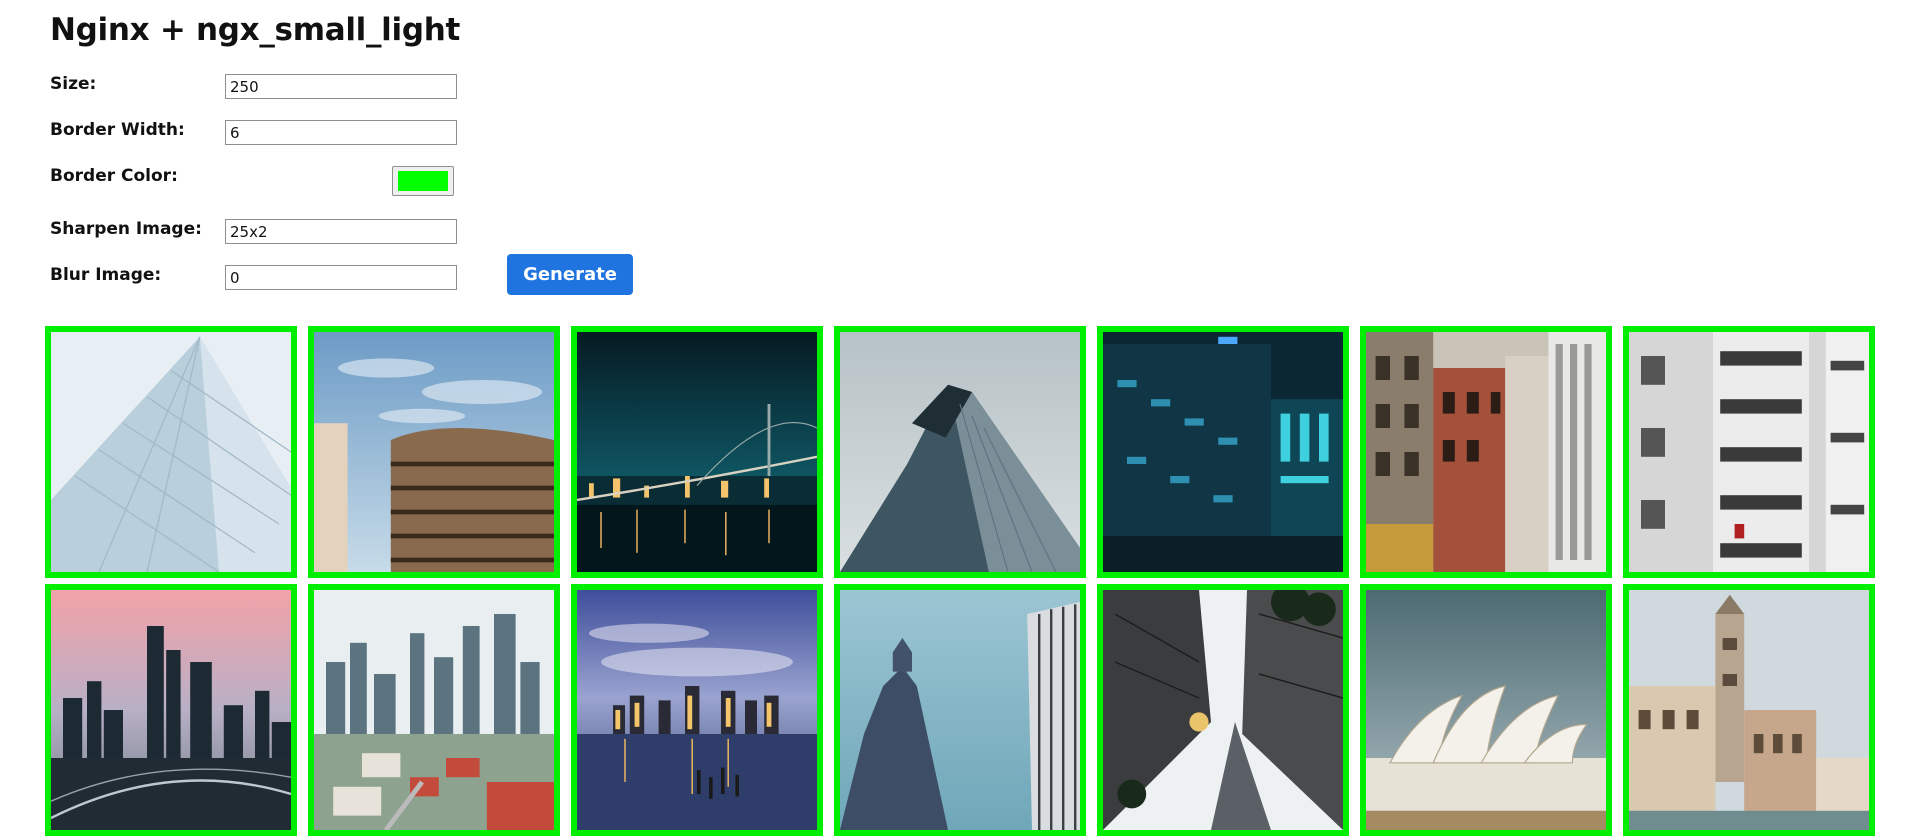 The image size is (1920, 836). I want to click on blur-row: Blur Image:, so click(253, 277).